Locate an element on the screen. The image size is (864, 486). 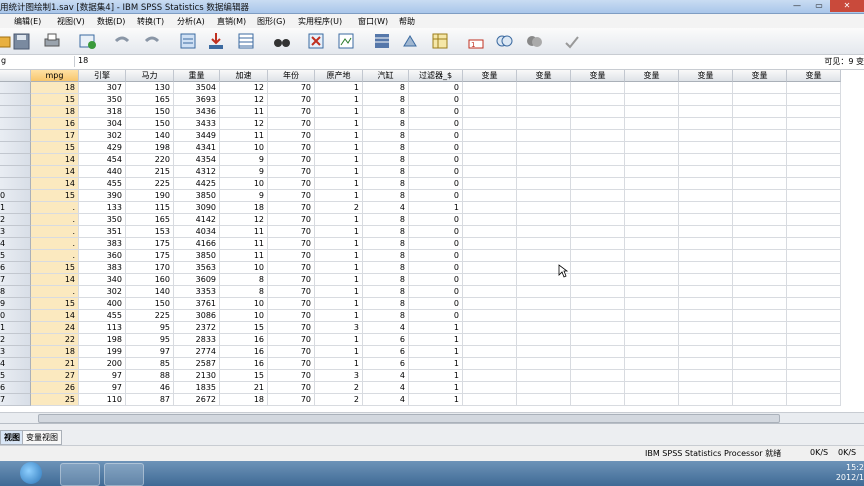
column-header-year: 年份 is located at coordinates (291, 76).